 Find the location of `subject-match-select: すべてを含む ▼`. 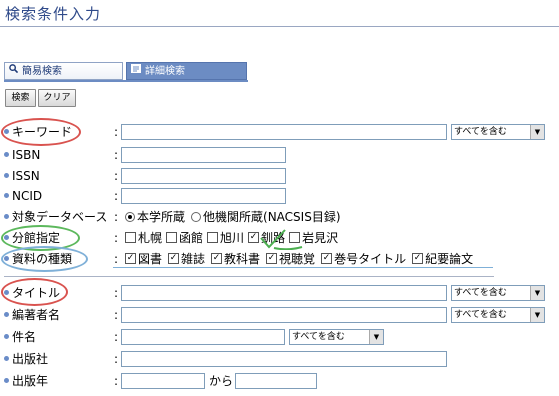

subject-match-select: すべてを含む ▼ is located at coordinates (336, 337).